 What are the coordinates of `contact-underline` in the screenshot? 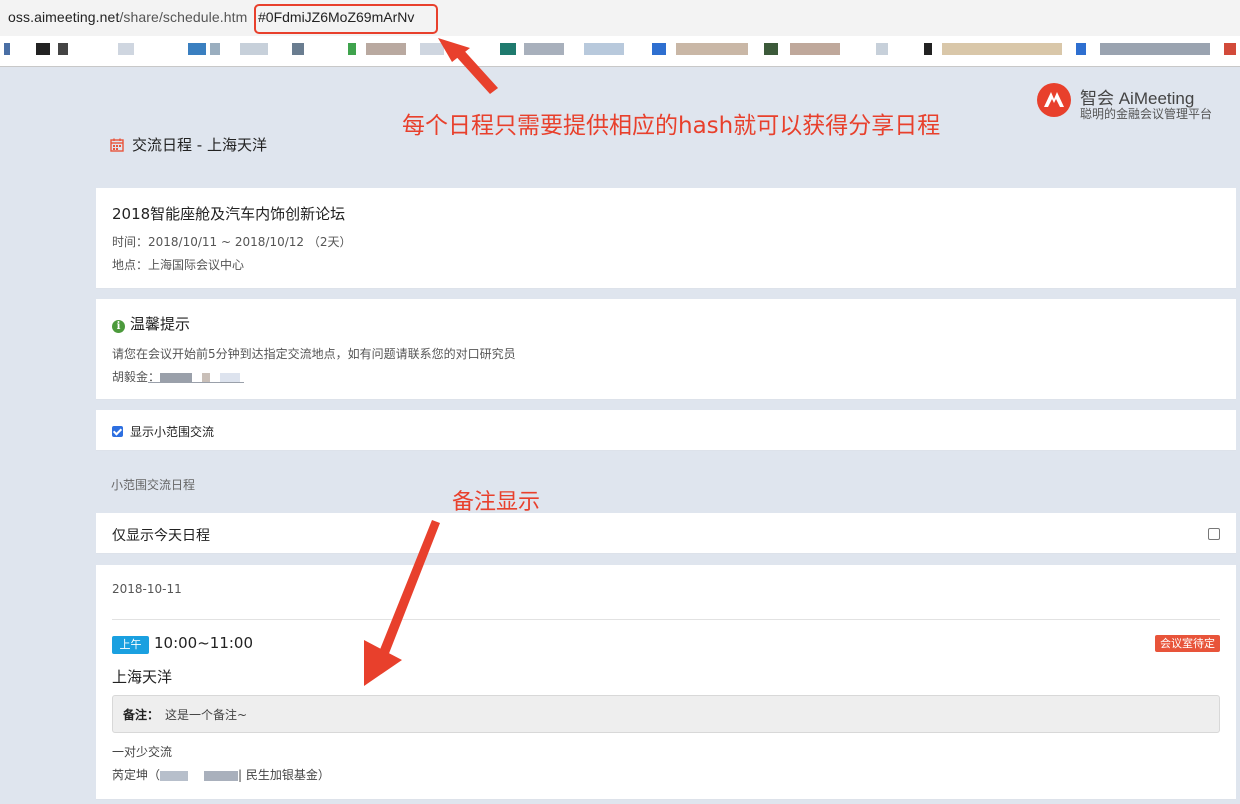 It's located at (196, 382).